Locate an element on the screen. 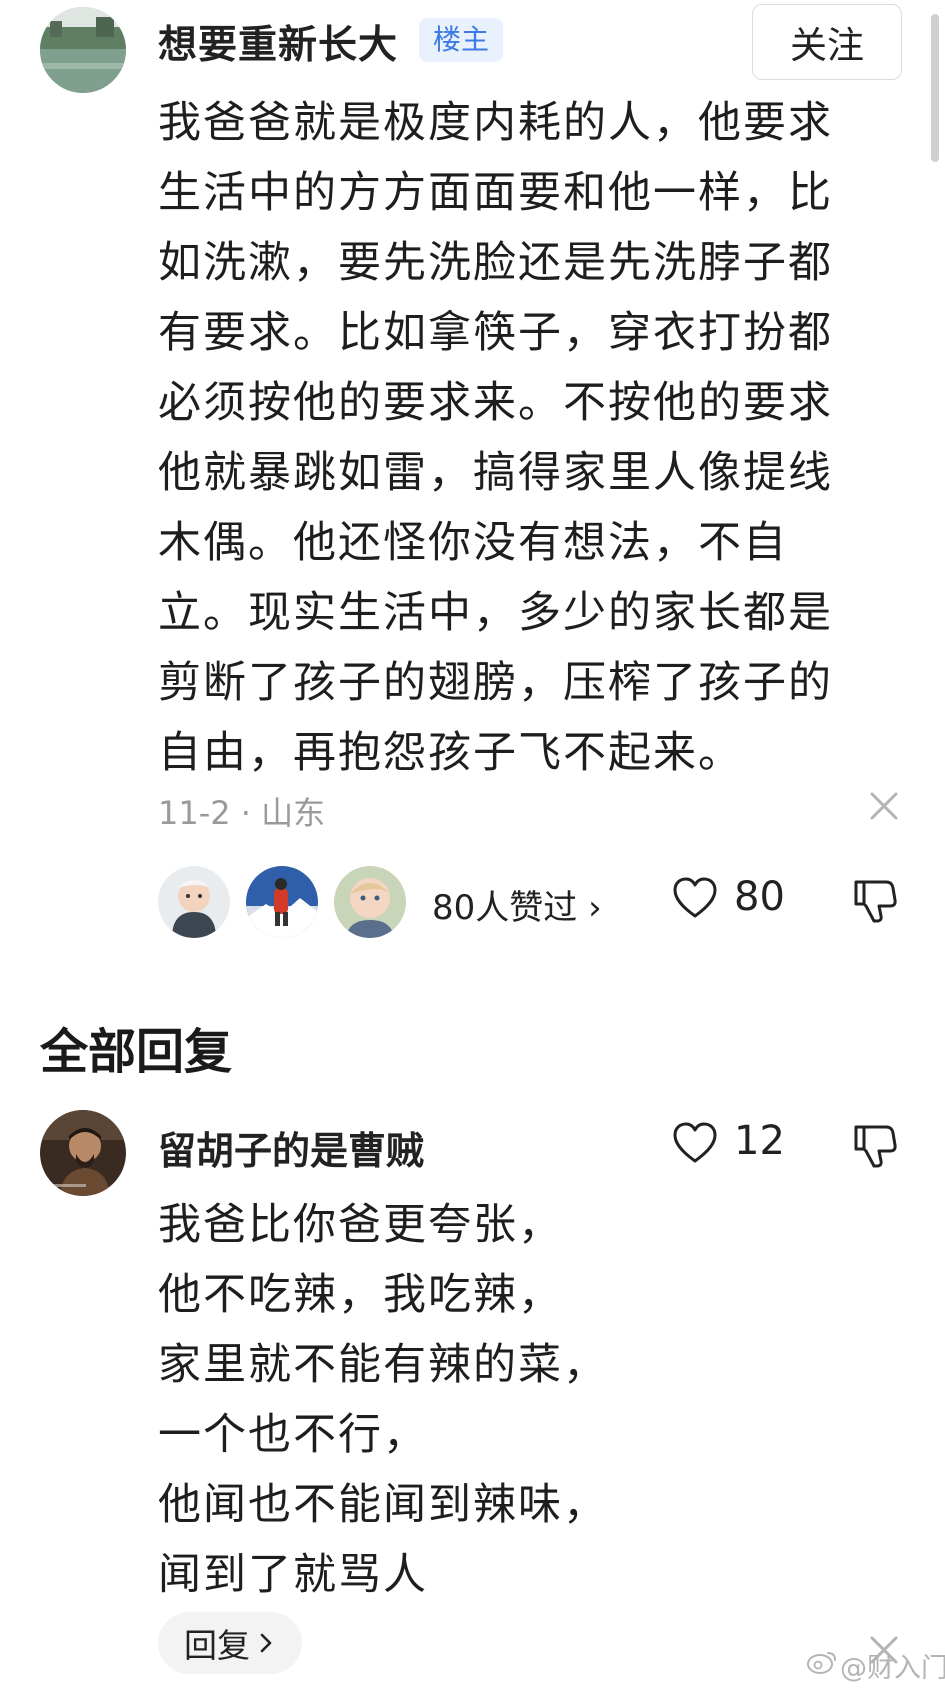  watermark-text: @财入门 is located at coordinates (892, 1668).